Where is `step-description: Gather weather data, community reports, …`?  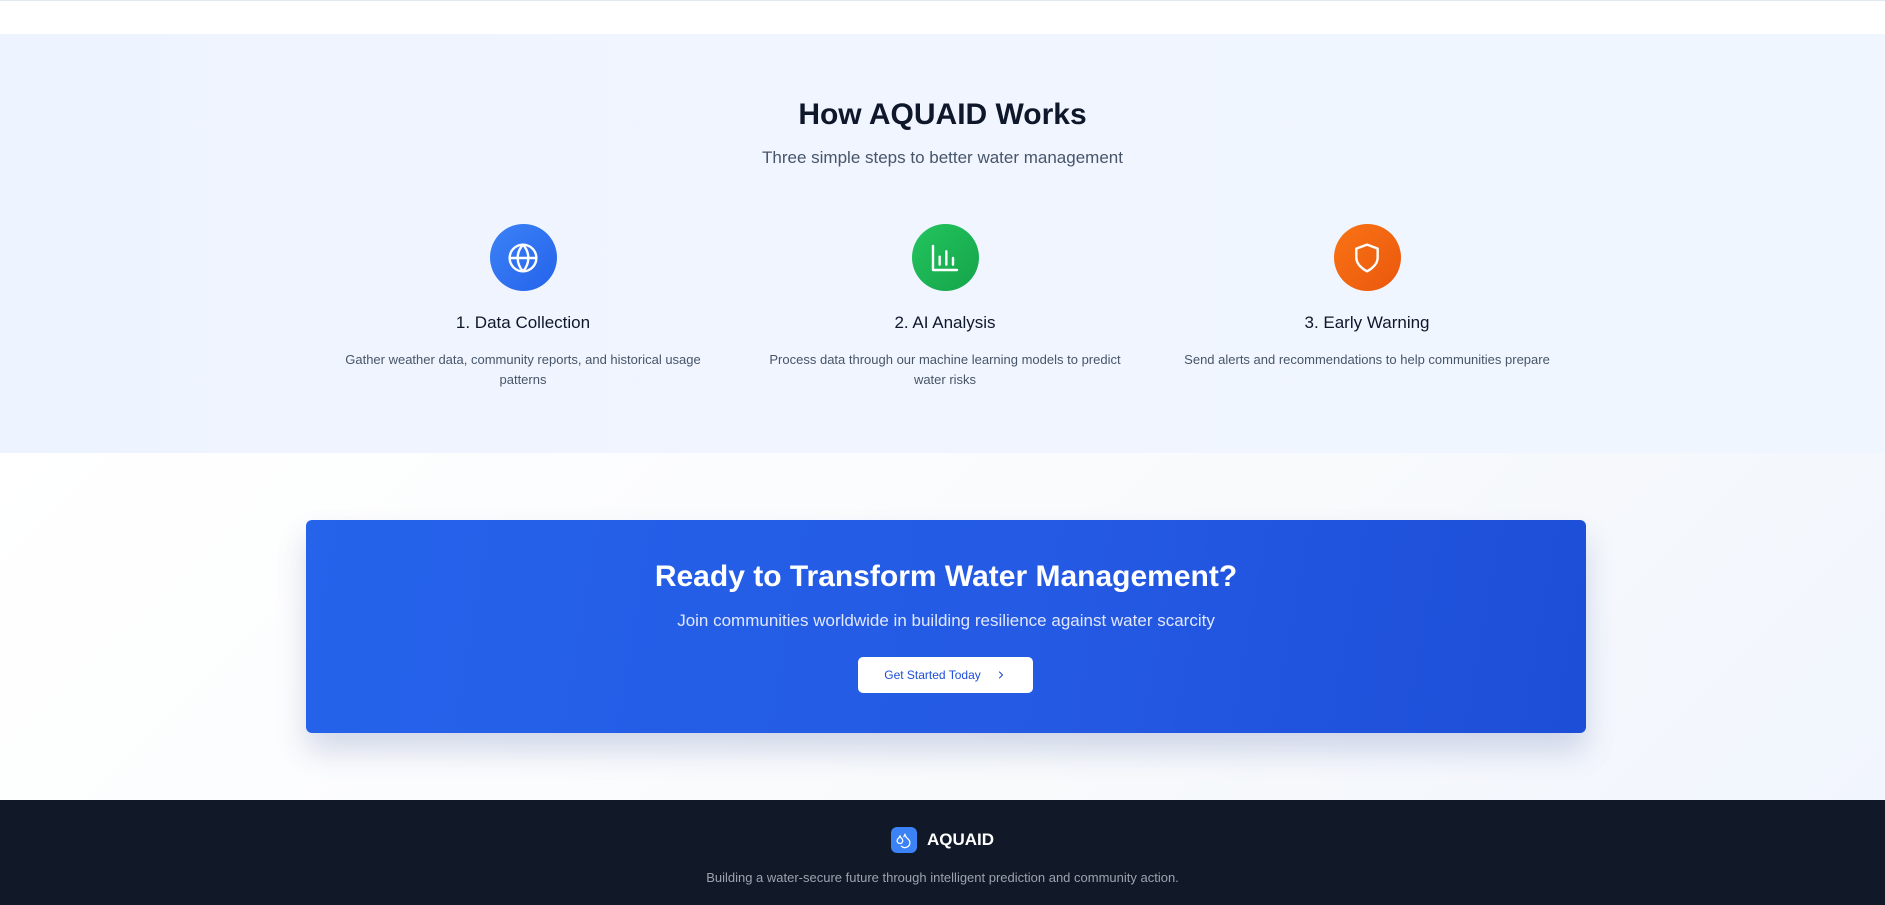
step-description: Gather weather data, community reports, … is located at coordinates (523, 369).